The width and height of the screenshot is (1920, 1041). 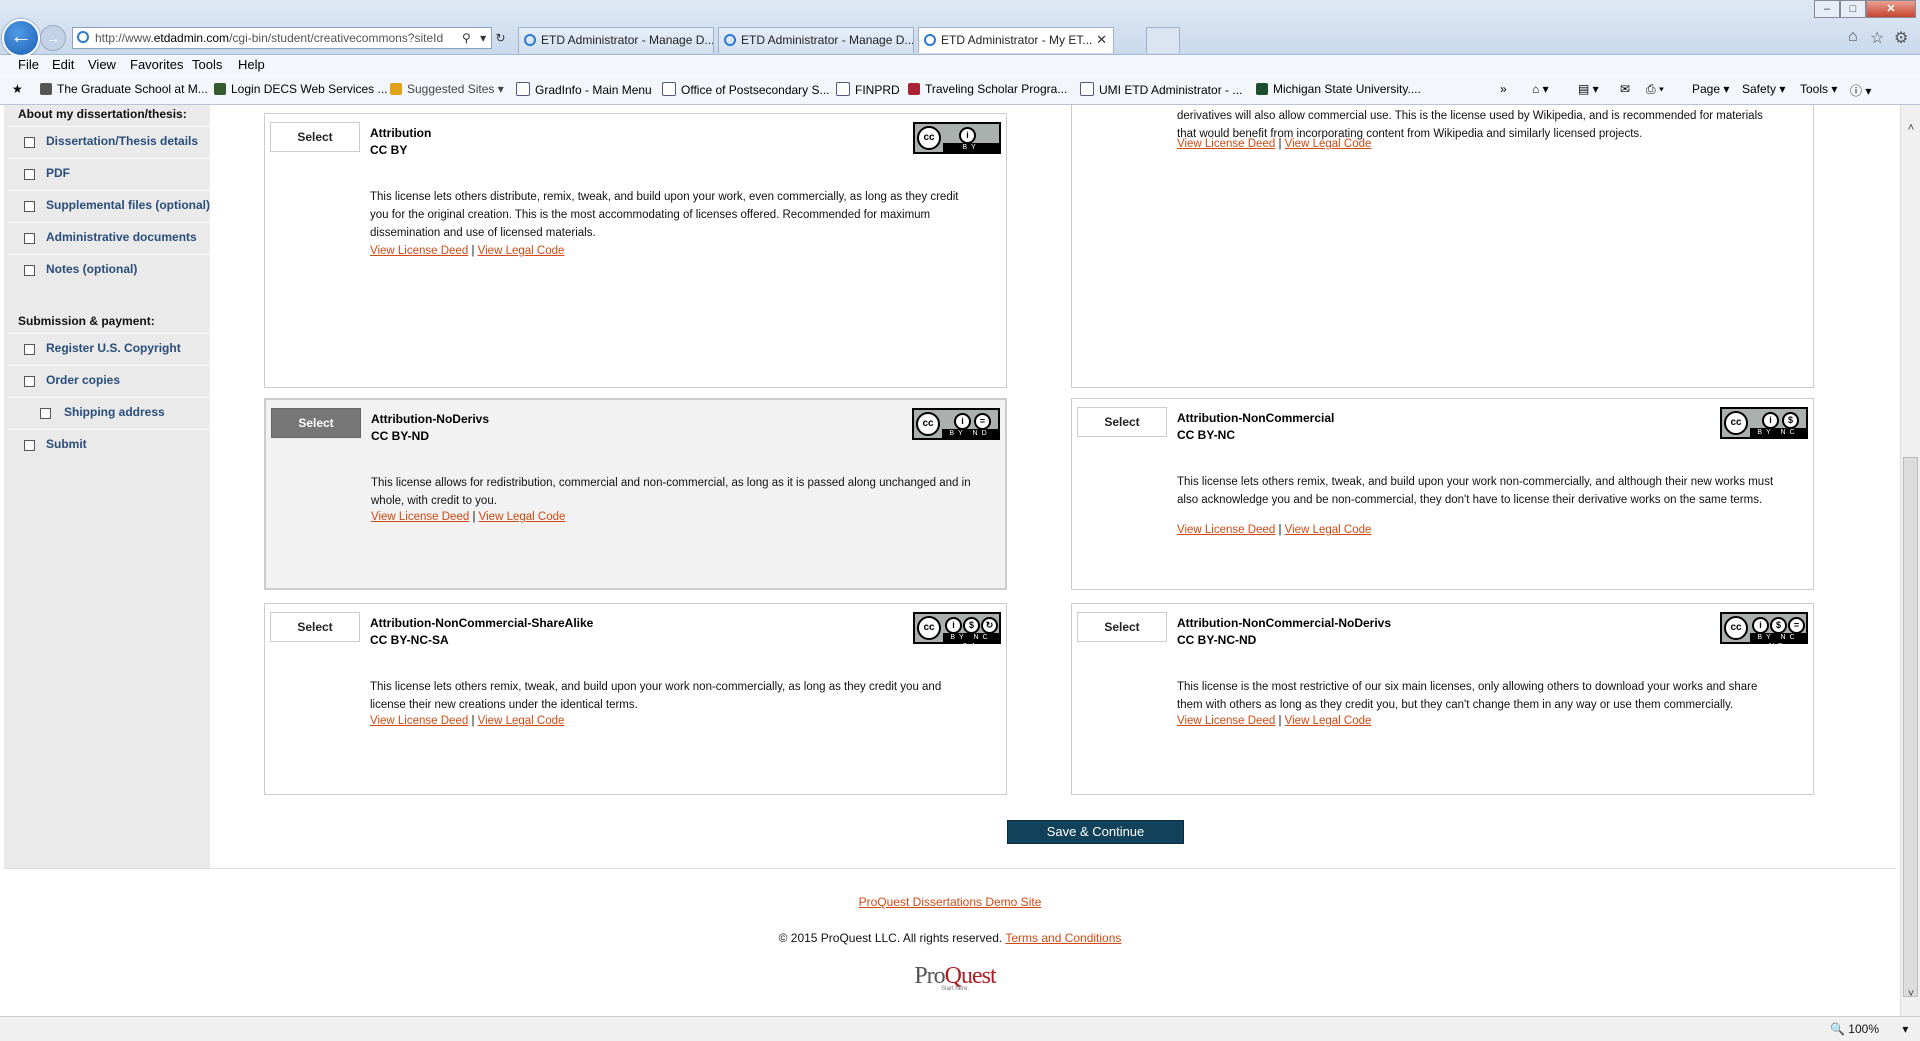 I want to click on scroll-thumb, so click(x=1910, y=727).